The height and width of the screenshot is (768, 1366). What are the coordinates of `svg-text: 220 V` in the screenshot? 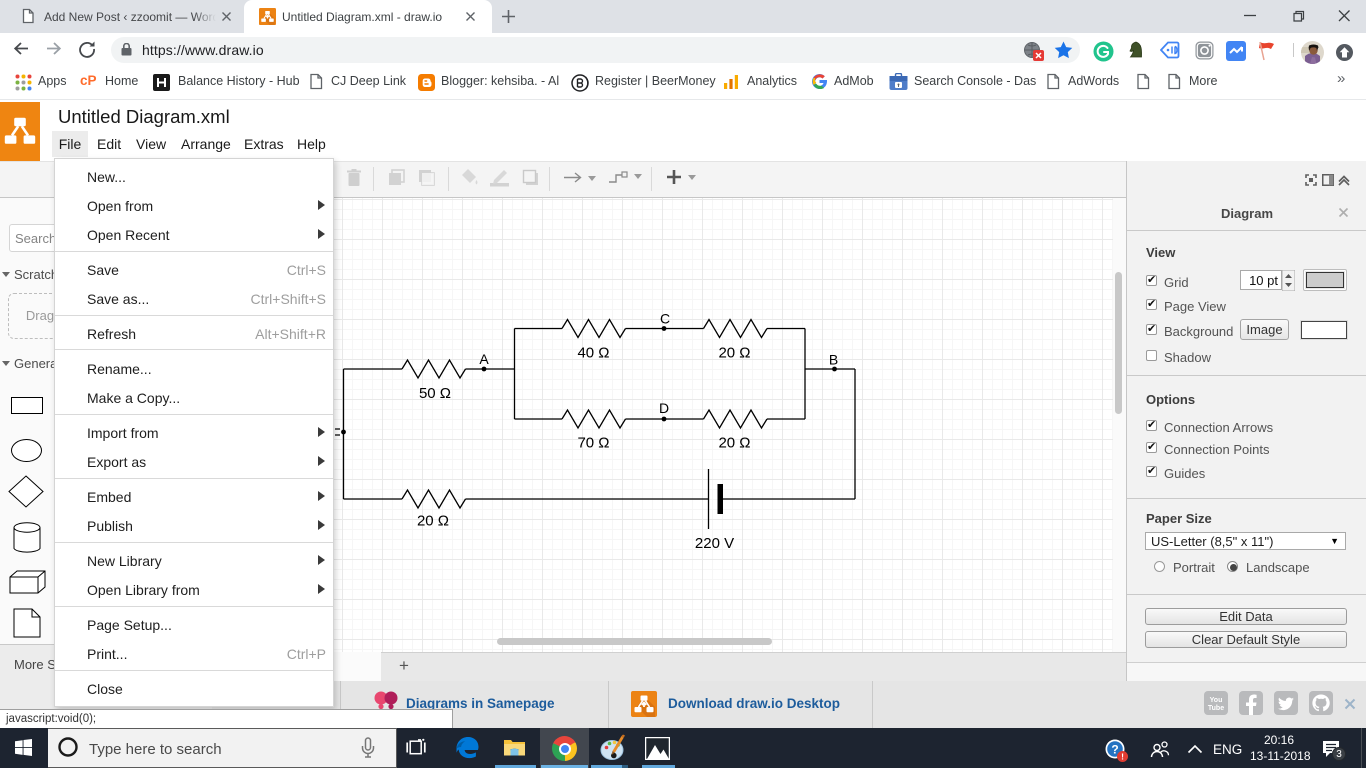 It's located at (714, 543).